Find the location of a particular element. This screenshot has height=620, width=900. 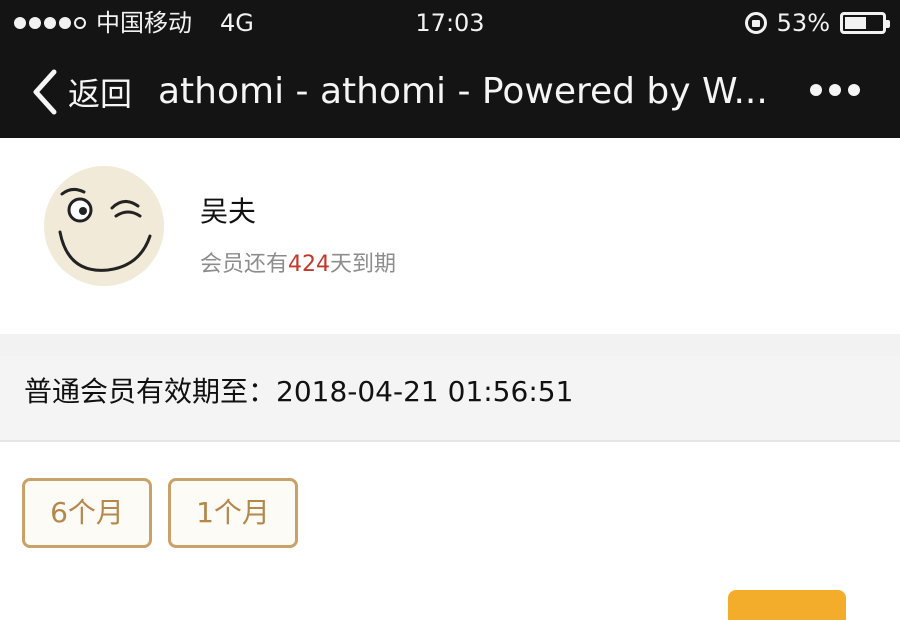

user-name: 吴夫 is located at coordinates (228, 211).